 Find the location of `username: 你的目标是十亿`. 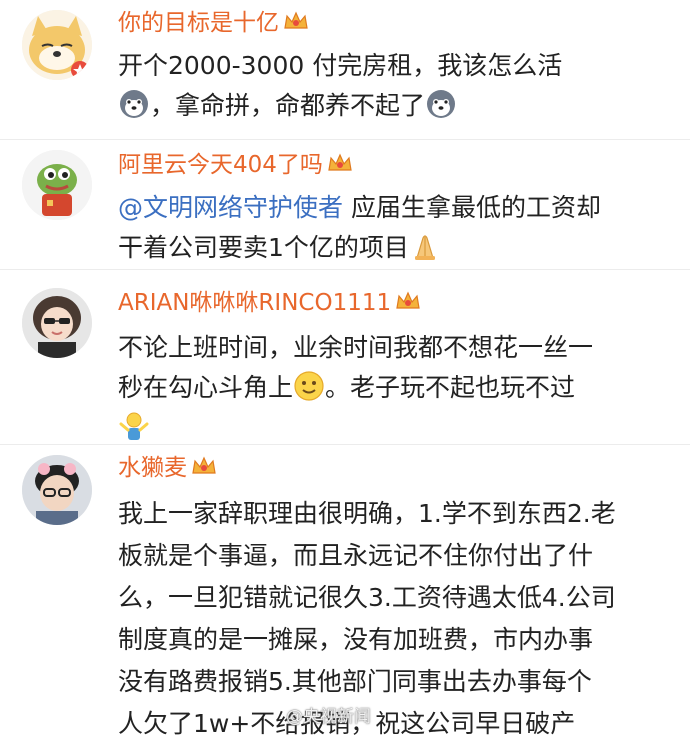

username: 你的目标是十亿 is located at coordinates (213, 23).